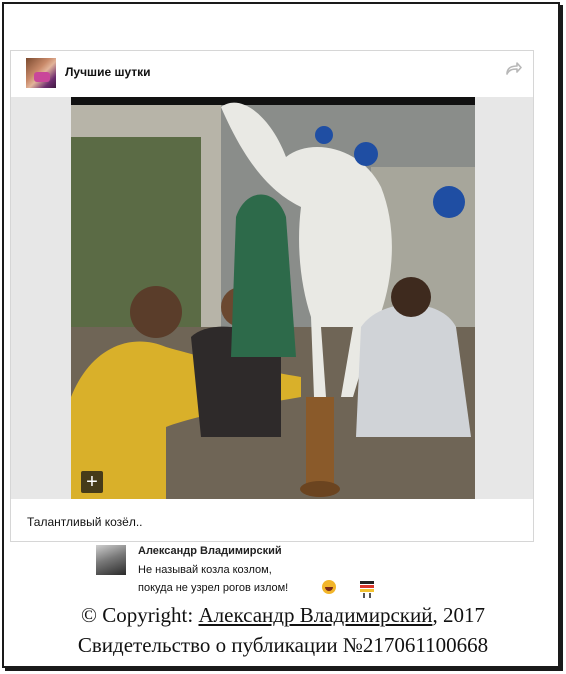 The height and width of the screenshot is (674, 566). What do you see at coordinates (210, 551) in the screenshot?
I see `comment-author-link: Александр Владимирский` at bounding box center [210, 551].